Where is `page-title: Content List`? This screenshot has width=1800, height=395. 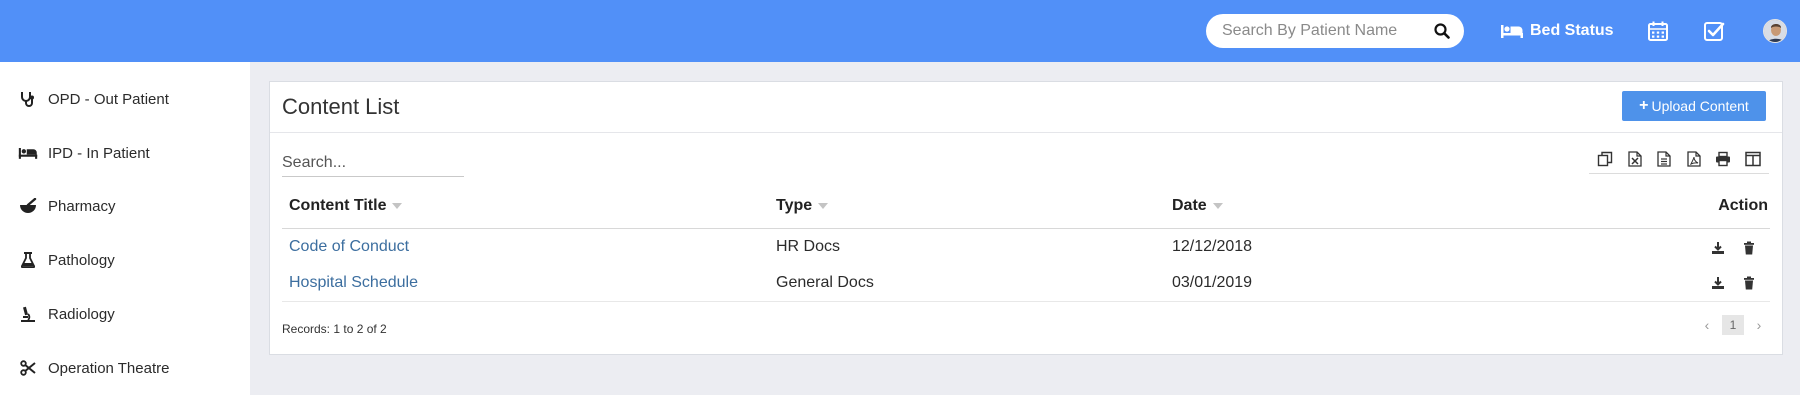
page-title: Content List is located at coordinates (341, 106).